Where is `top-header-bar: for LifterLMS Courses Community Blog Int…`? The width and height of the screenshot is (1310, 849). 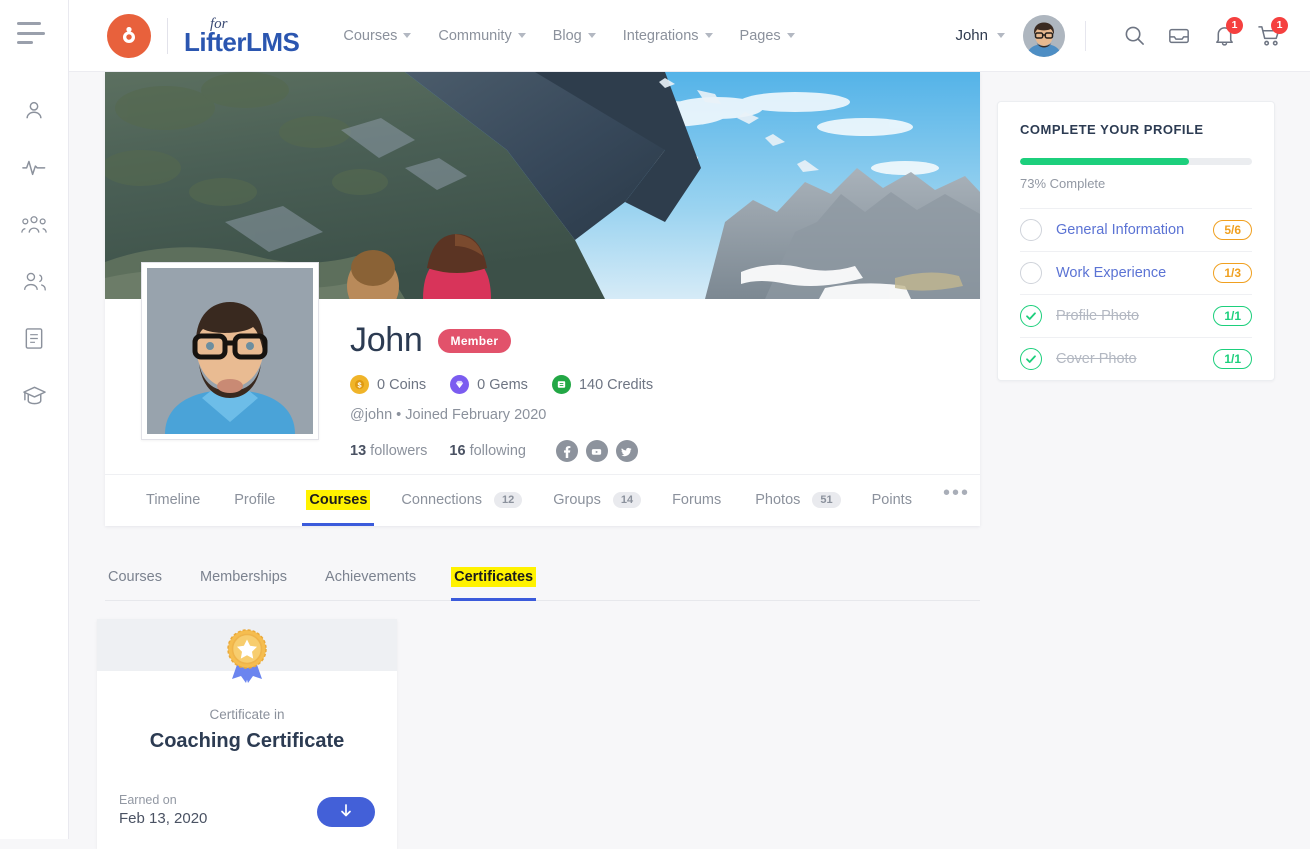 top-header-bar: for LifterLMS Courses Community Blog Int… is located at coordinates (689, 36).